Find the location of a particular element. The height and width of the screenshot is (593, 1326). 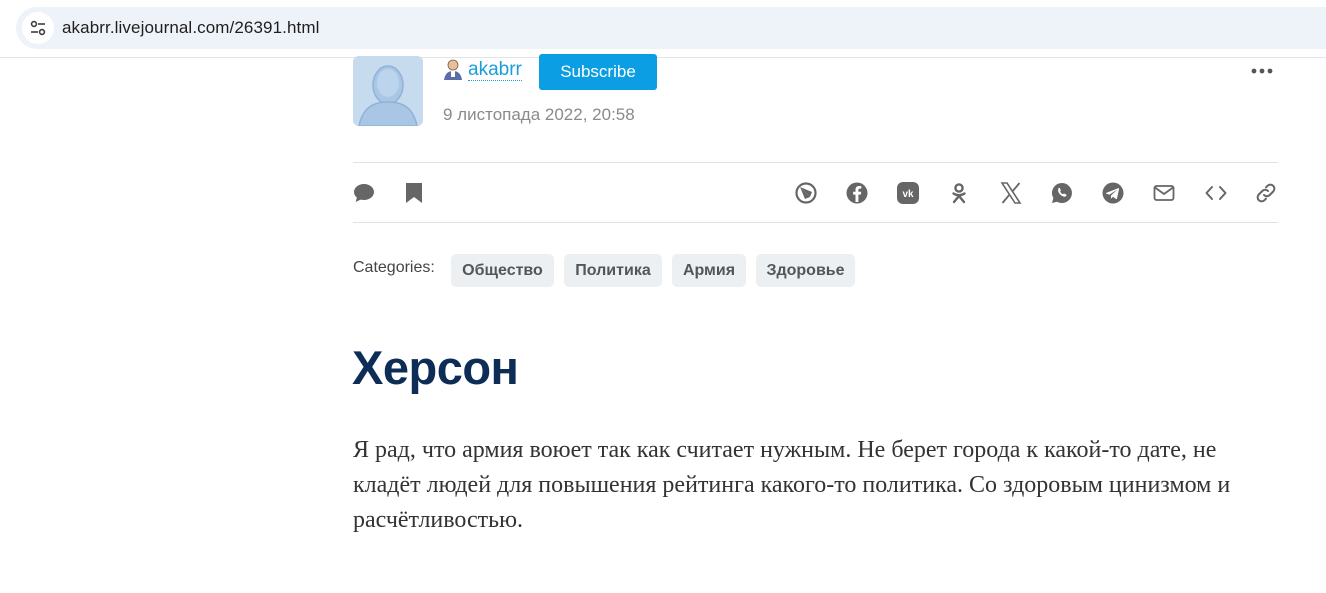

livejournal-icon is located at coordinates (806, 193).